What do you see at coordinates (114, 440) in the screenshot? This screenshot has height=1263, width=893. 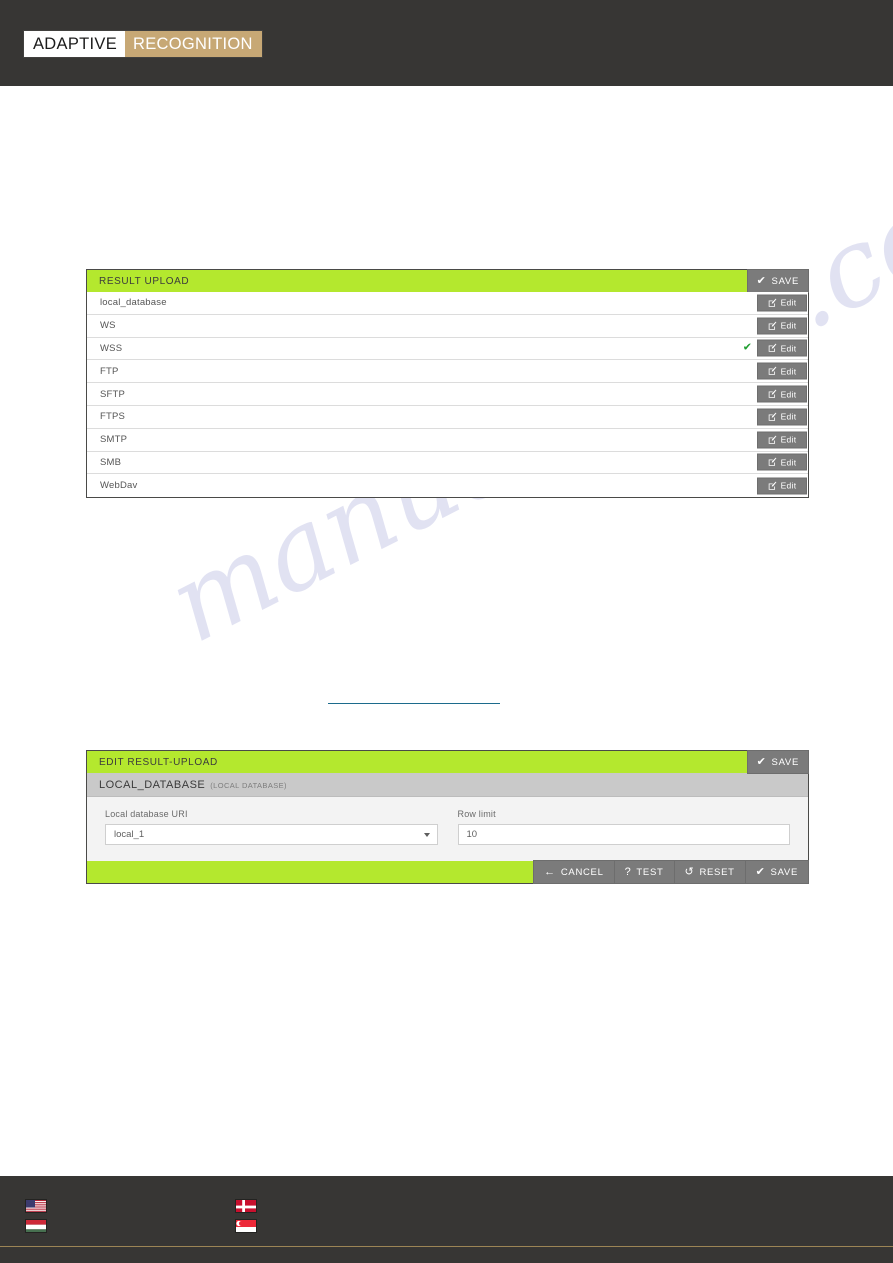 I see `result-upload-row-label: SMTP` at bounding box center [114, 440].